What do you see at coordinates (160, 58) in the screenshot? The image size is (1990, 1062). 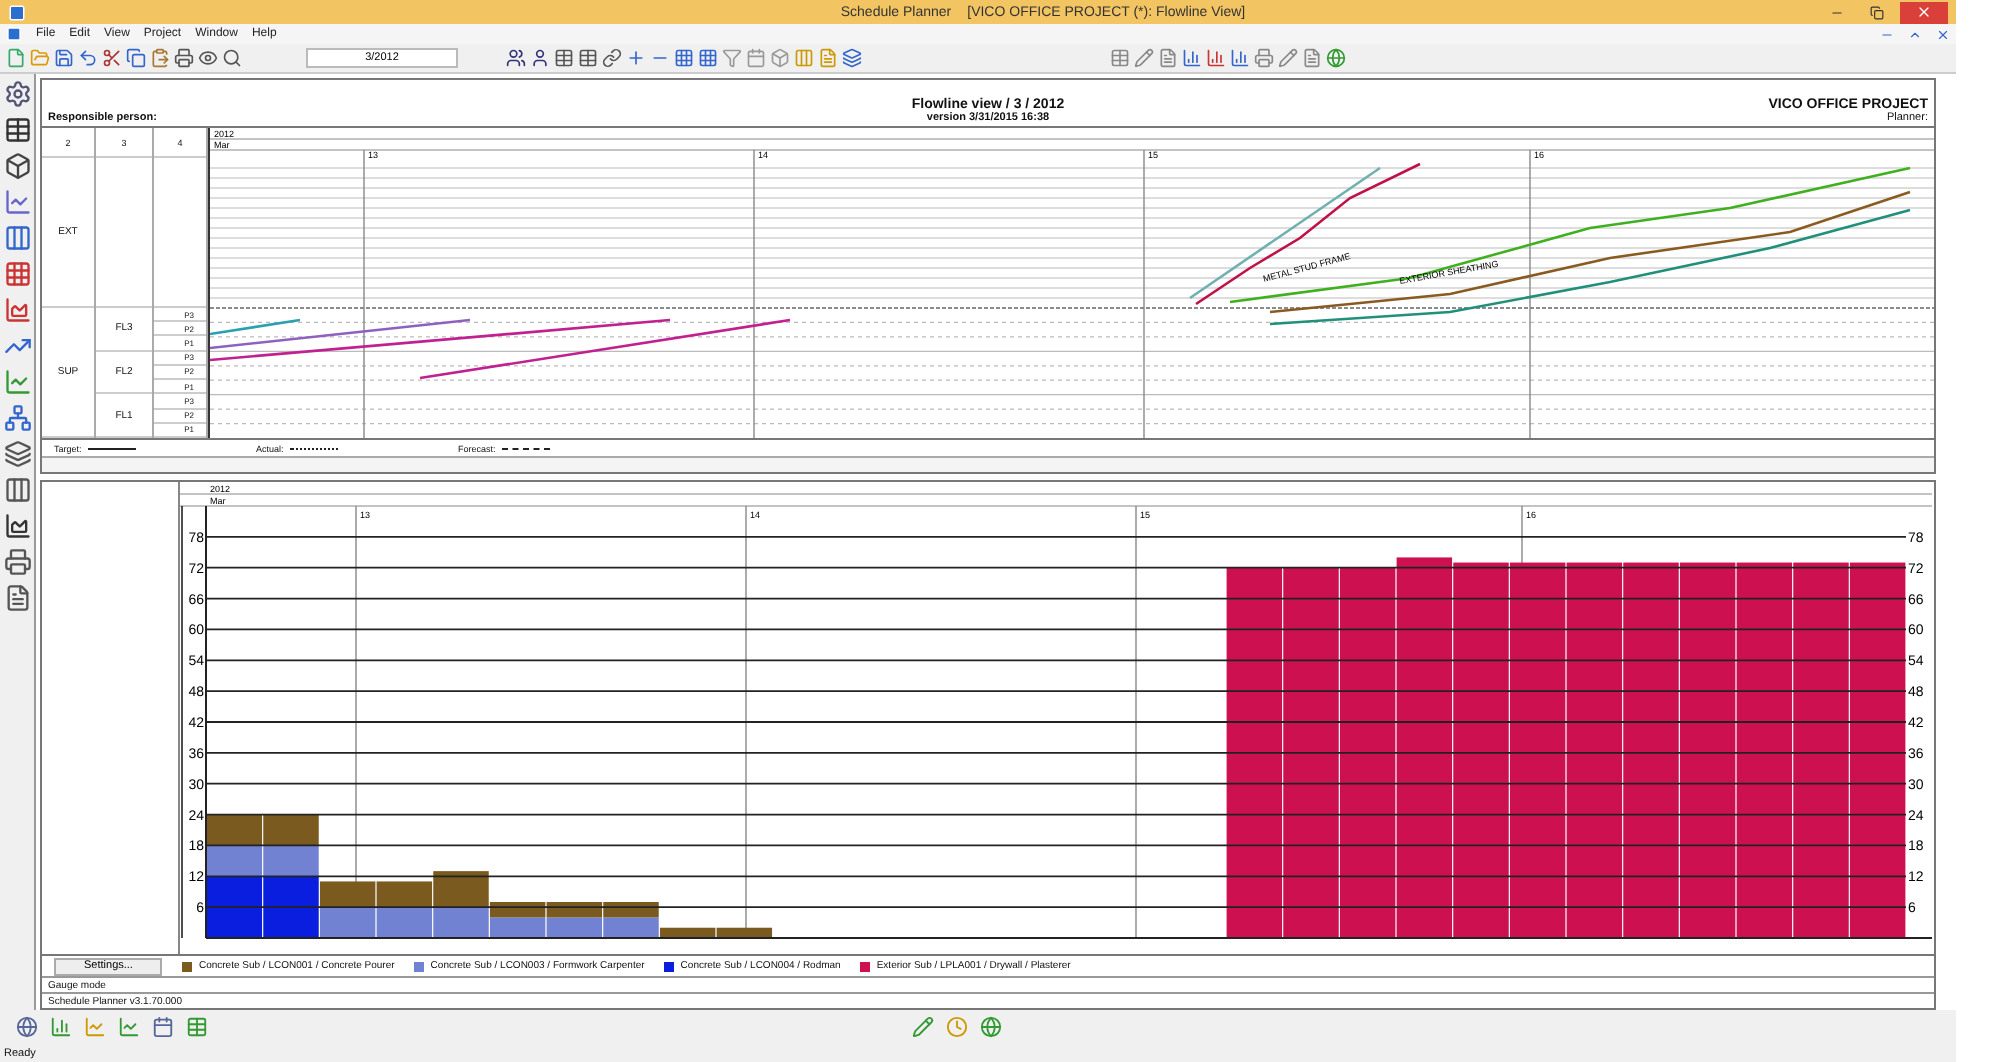 I see `paste-icon` at bounding box center [160, 58].